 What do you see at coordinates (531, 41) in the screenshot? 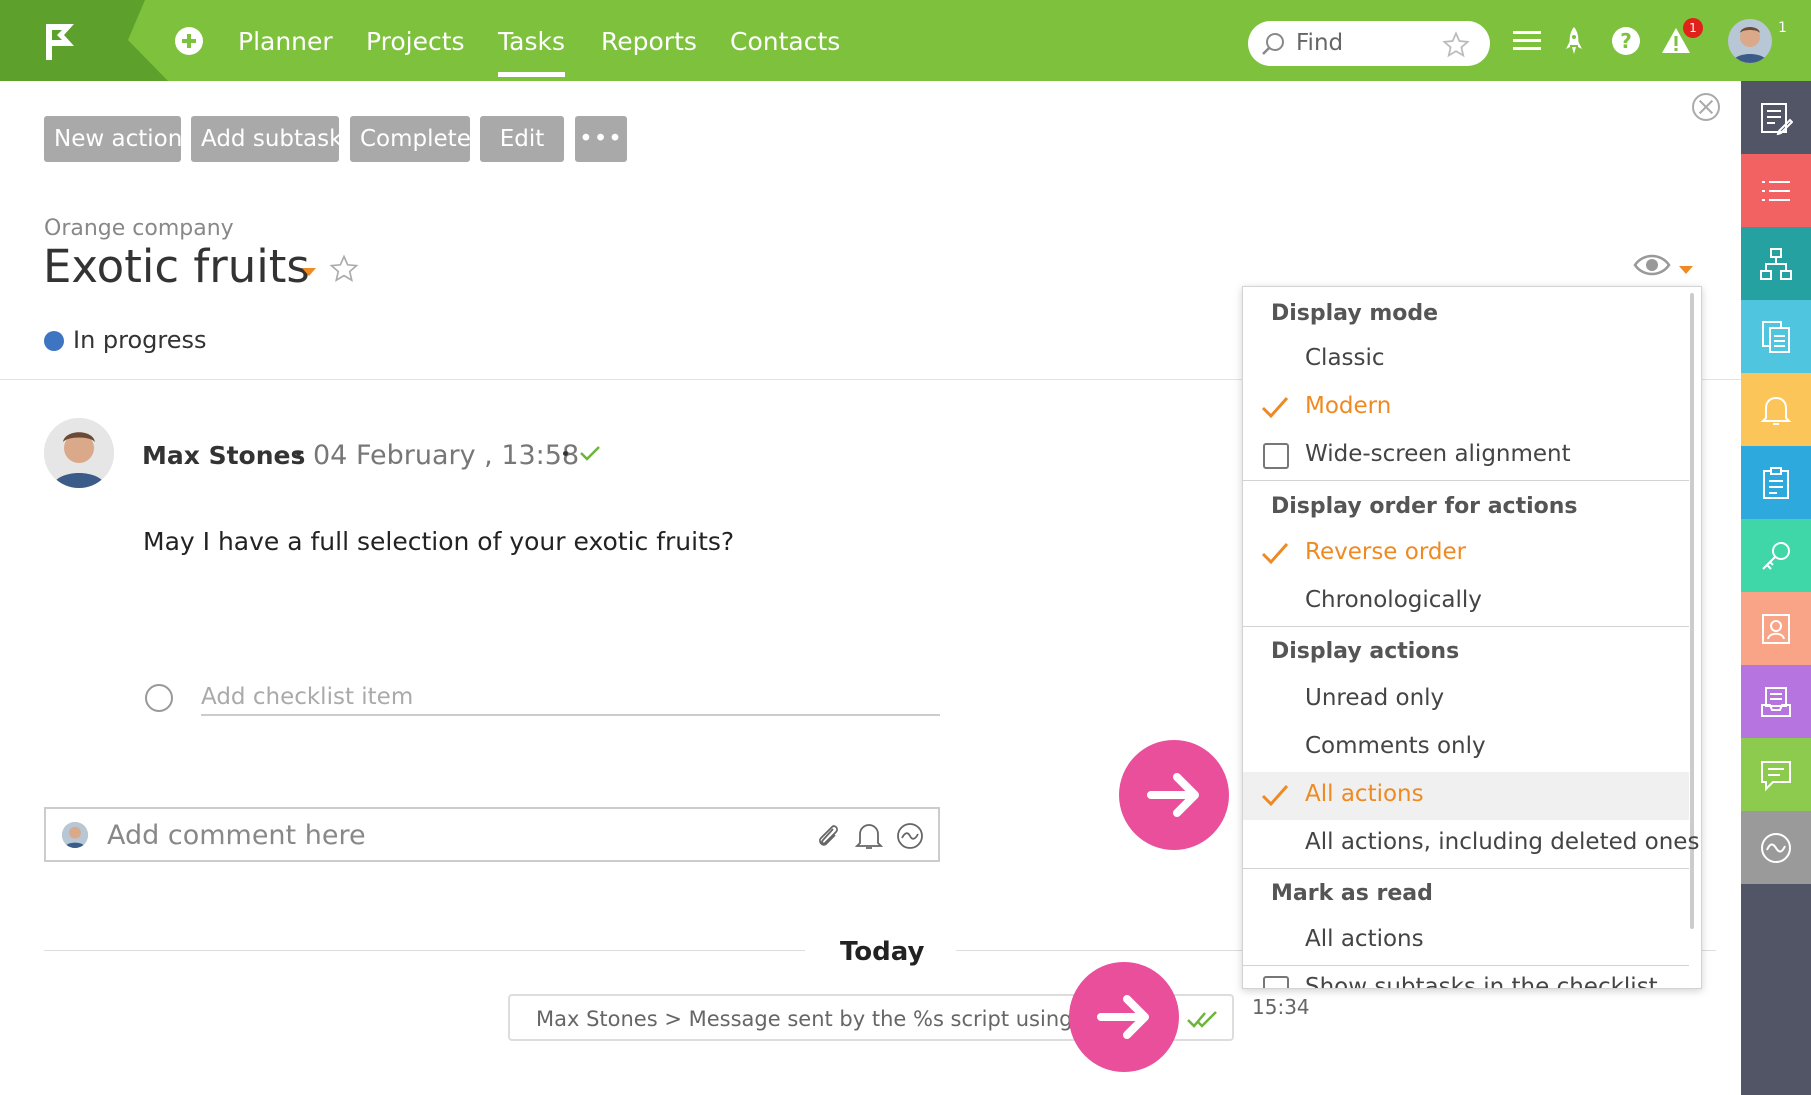
I see `nav-tasks: Tasks` at bounding box center [531, 41].